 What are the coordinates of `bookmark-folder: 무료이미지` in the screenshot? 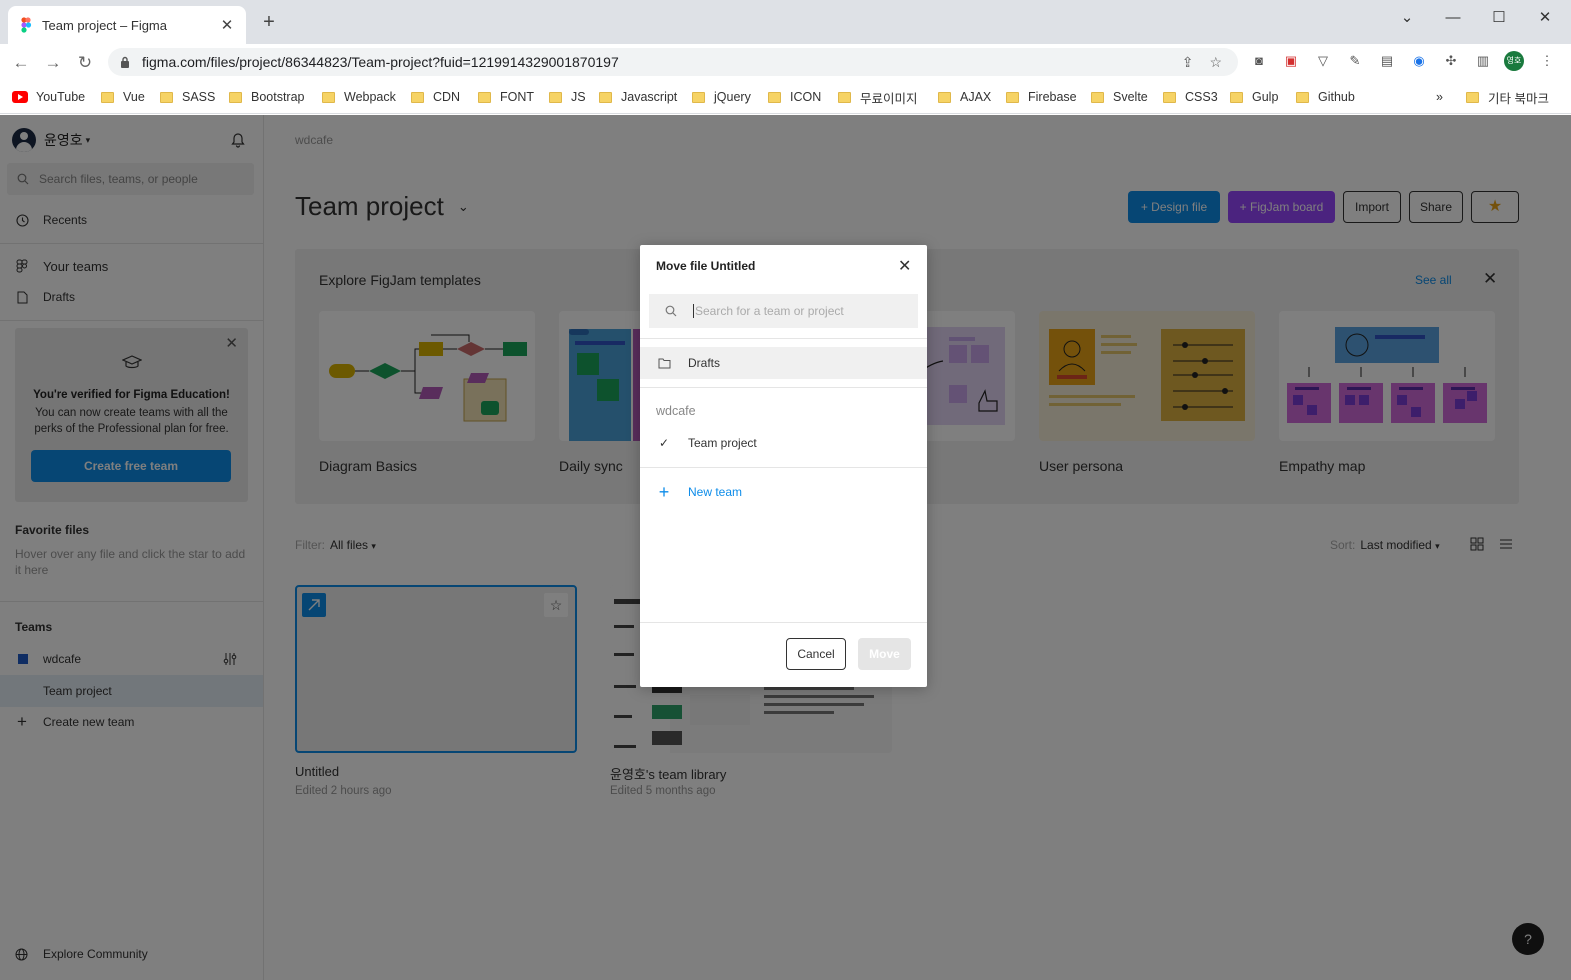 It's located at (878, 97).